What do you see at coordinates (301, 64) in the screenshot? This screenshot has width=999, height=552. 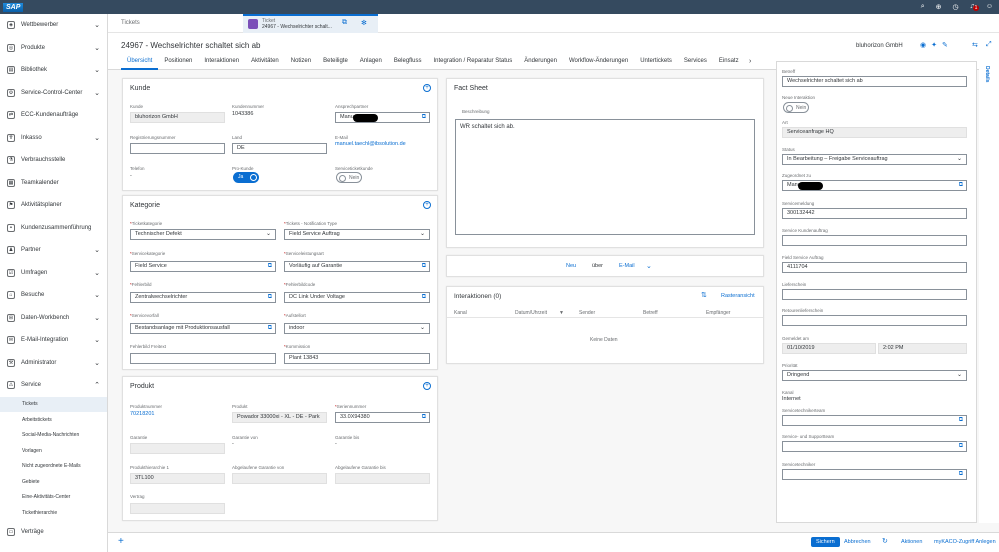 I see `tab-4: Notizen` at bounding box center [301, 64].